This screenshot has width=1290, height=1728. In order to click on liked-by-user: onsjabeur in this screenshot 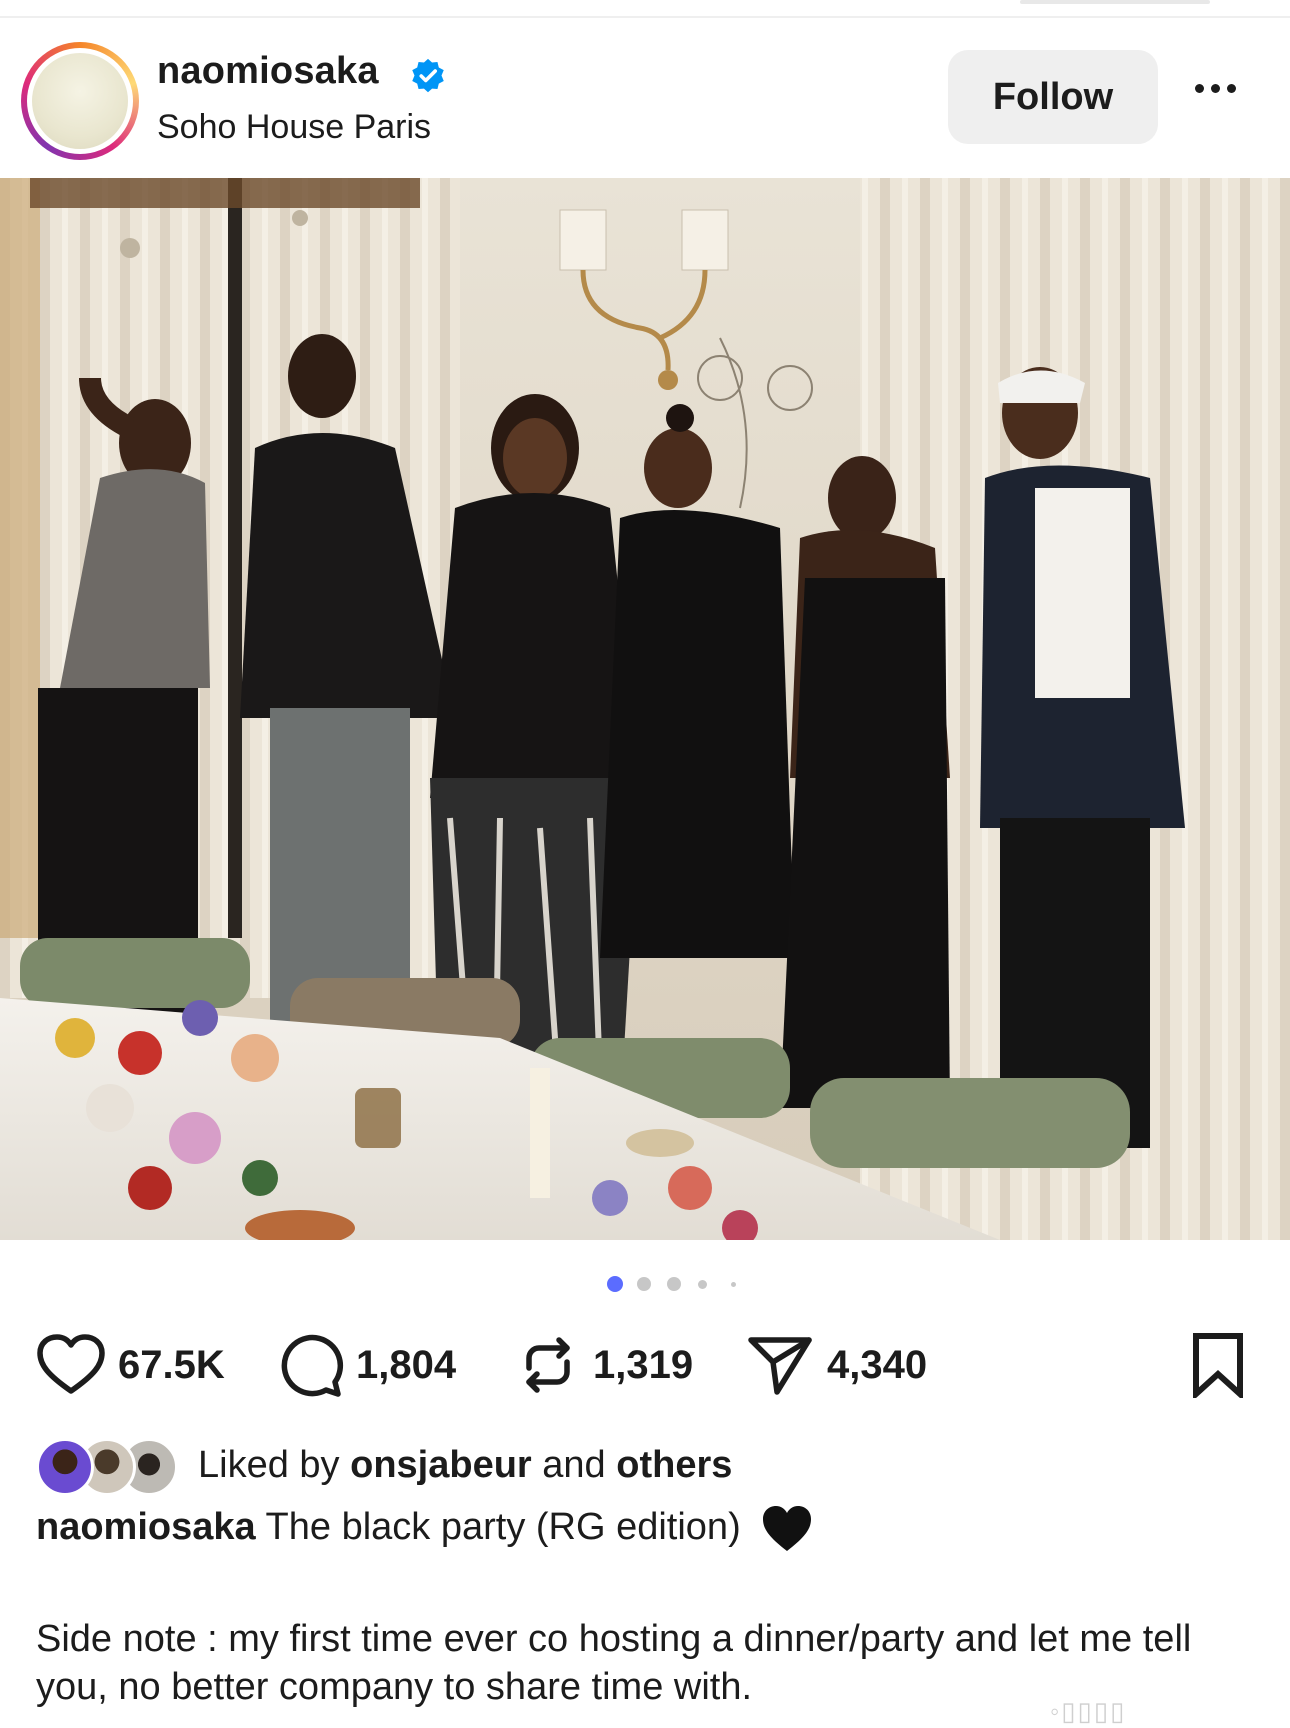, I will do `click(441, 1465)`.